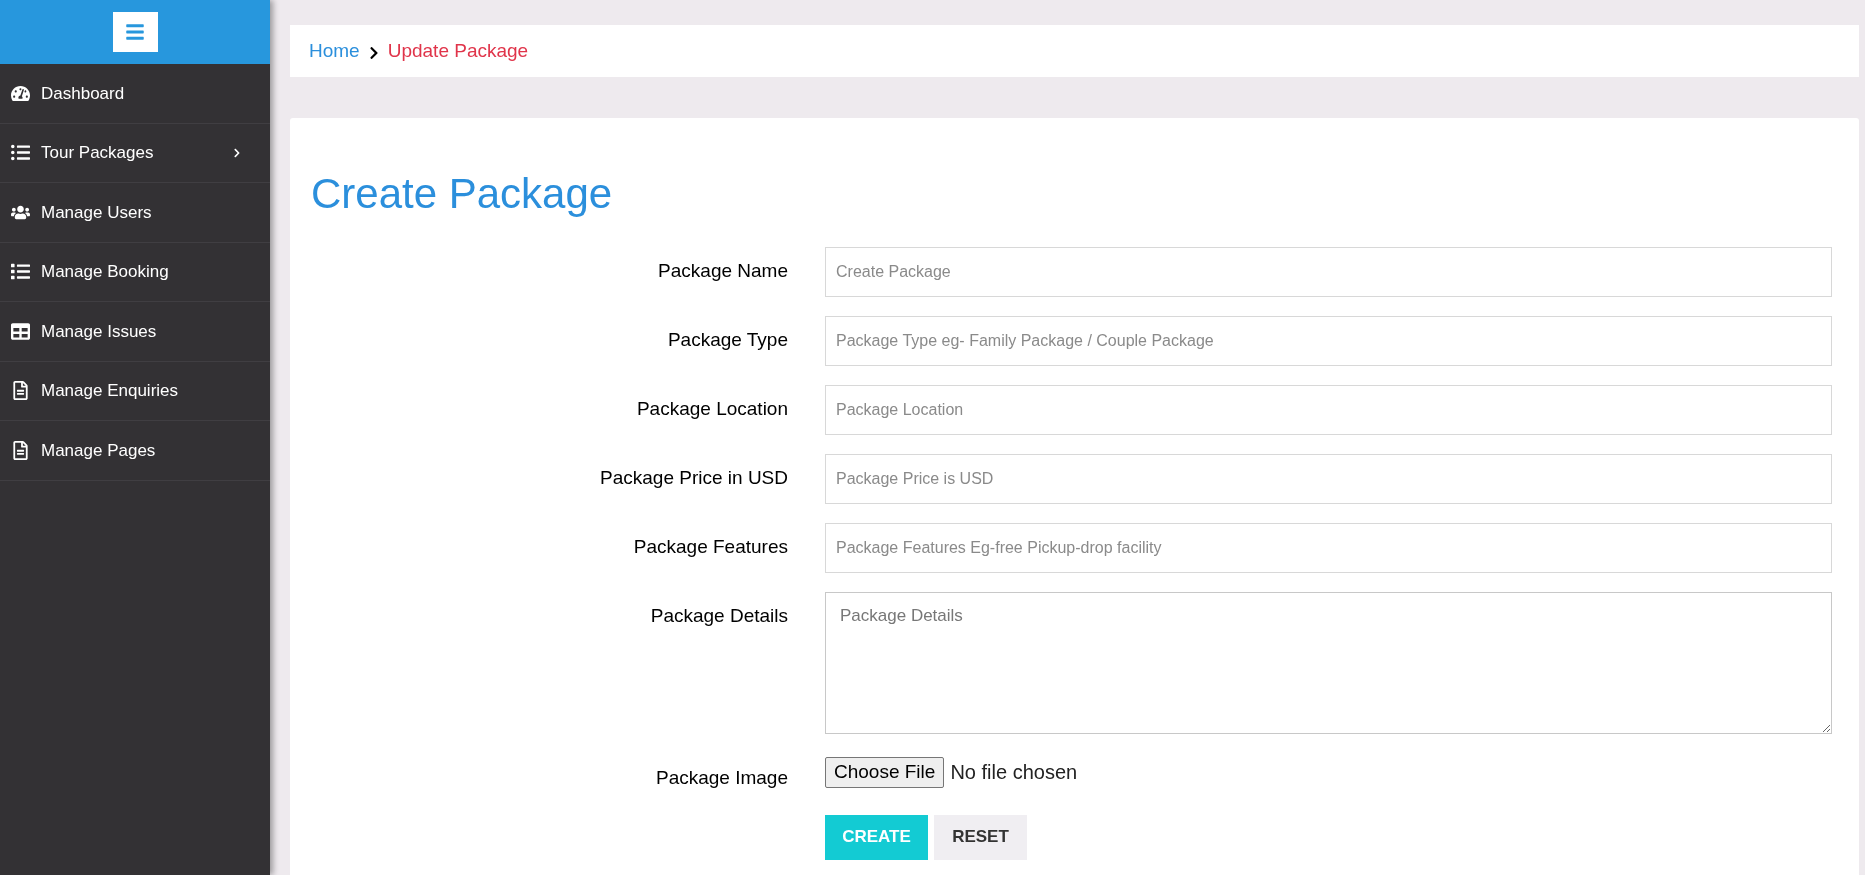  What do you see at coordinates (20, 93) in the screenshot?
I see `gauge-icon` at bounding box center [20, 93].